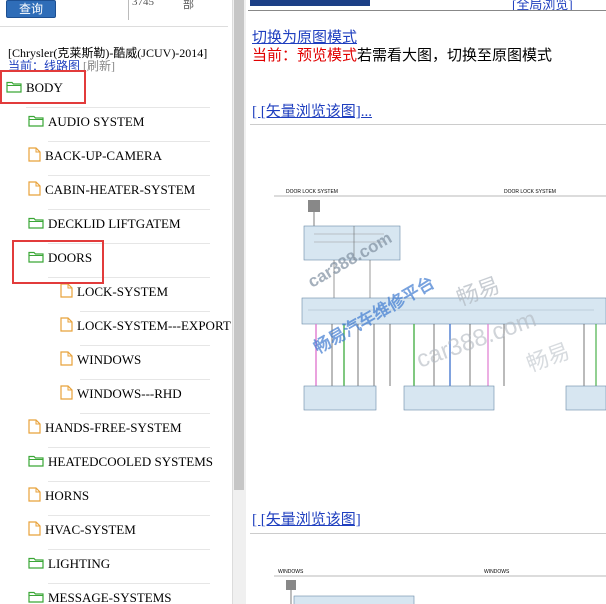 This screenshot has height=604, width=606. I want to click on tree-item-label: MESSAGE-SYSTEMS, so click(110, 597).